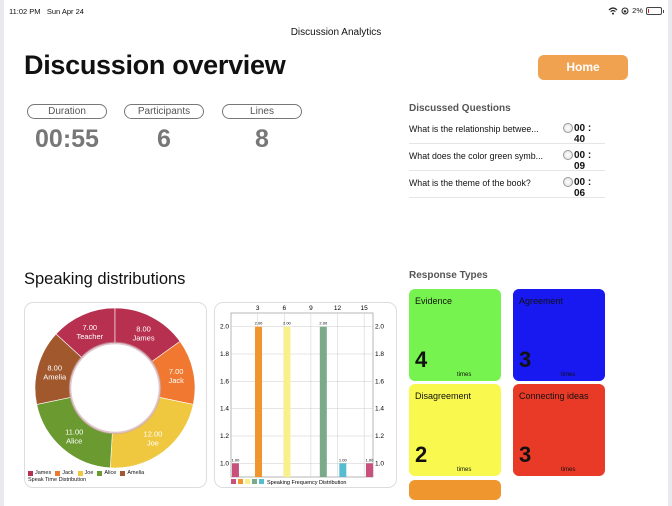 The width and height of the screenshot is (672, 506). I want to click on y-tick-label-left: 1.0, so click(224, 463).